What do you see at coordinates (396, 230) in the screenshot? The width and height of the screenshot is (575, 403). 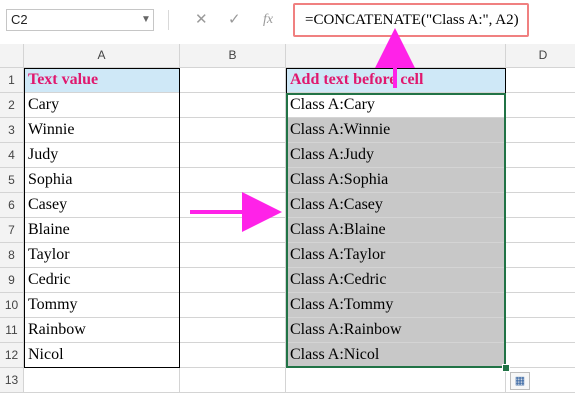 I see `cell-c7: Class A:Blaine` at bounding box center [396, 230].